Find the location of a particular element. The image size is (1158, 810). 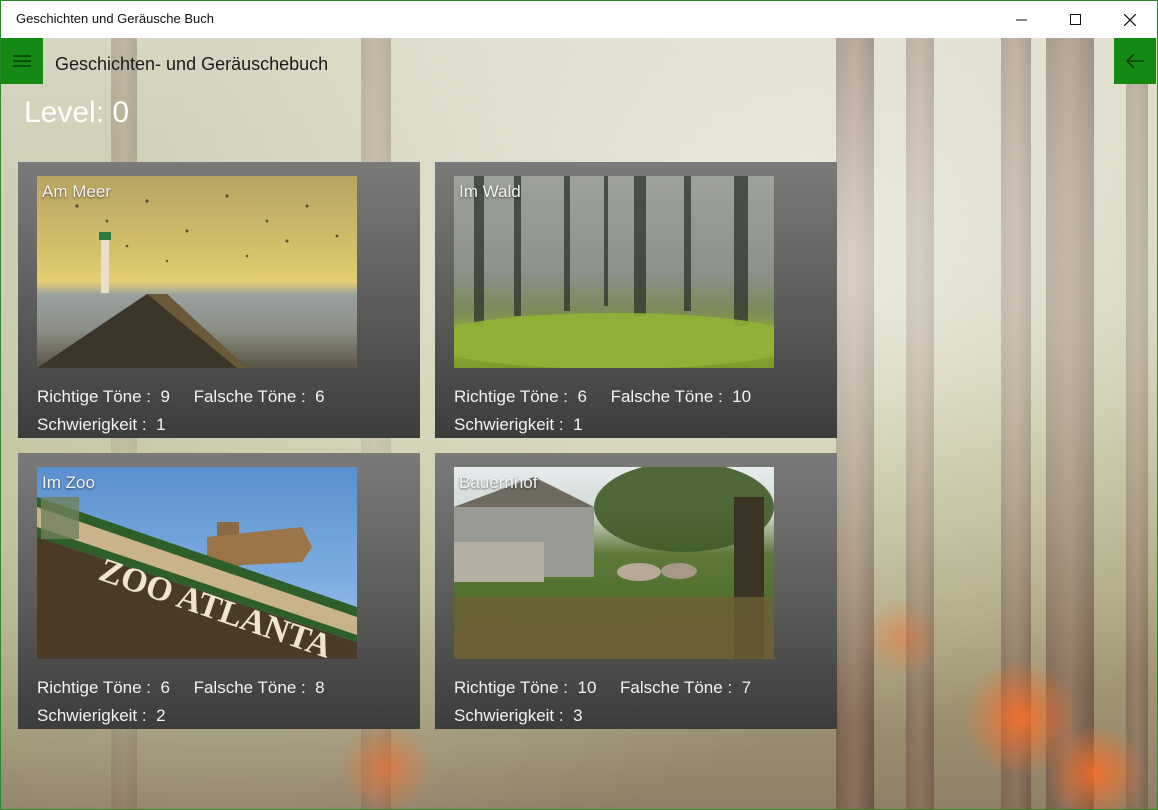

farm-image: Bauernhof is located at coordinates (614, 563).